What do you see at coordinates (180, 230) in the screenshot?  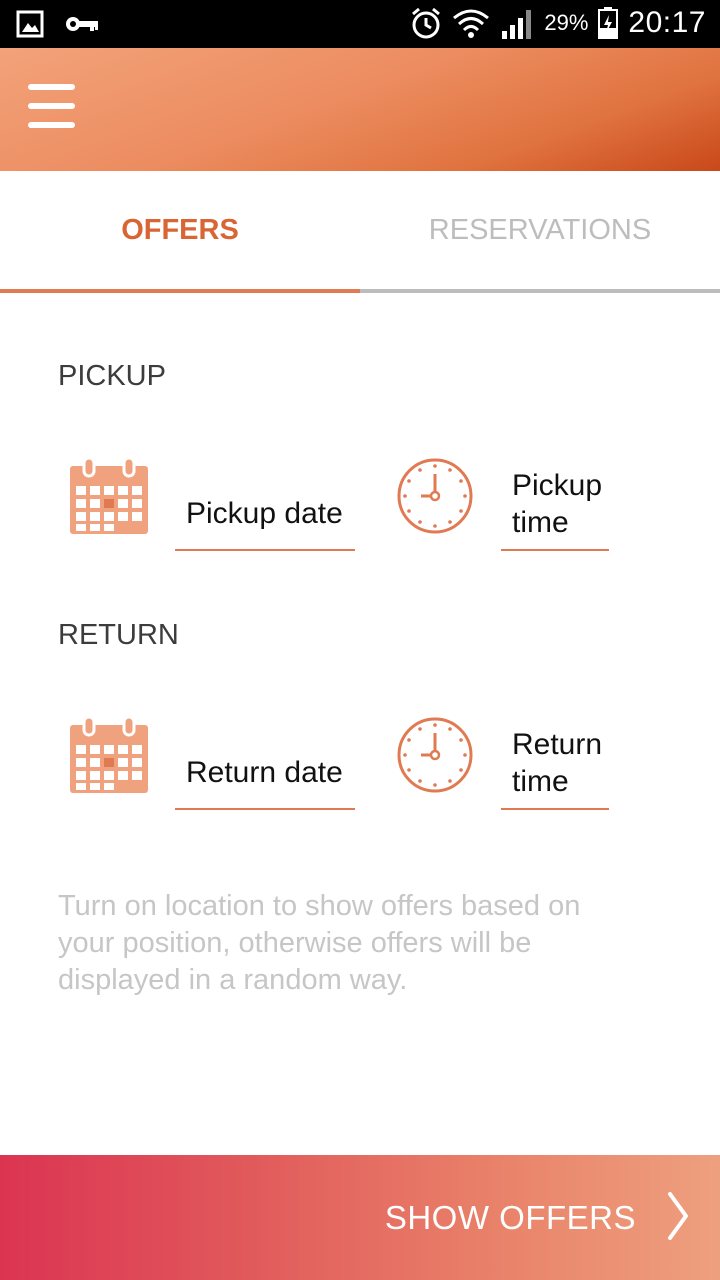 I see `tab-offers: OFFERS` at bounding box center [180, 230].